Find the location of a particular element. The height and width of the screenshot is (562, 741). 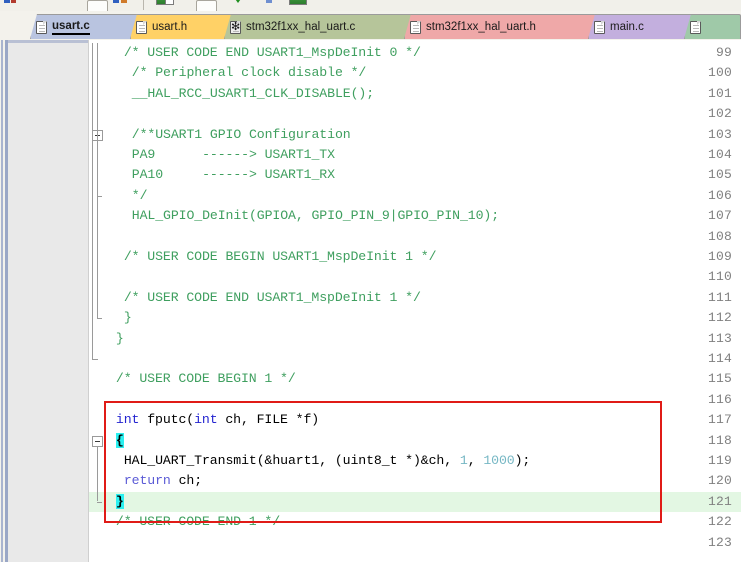

line-number: 100 is located at coordinates (719, 73).